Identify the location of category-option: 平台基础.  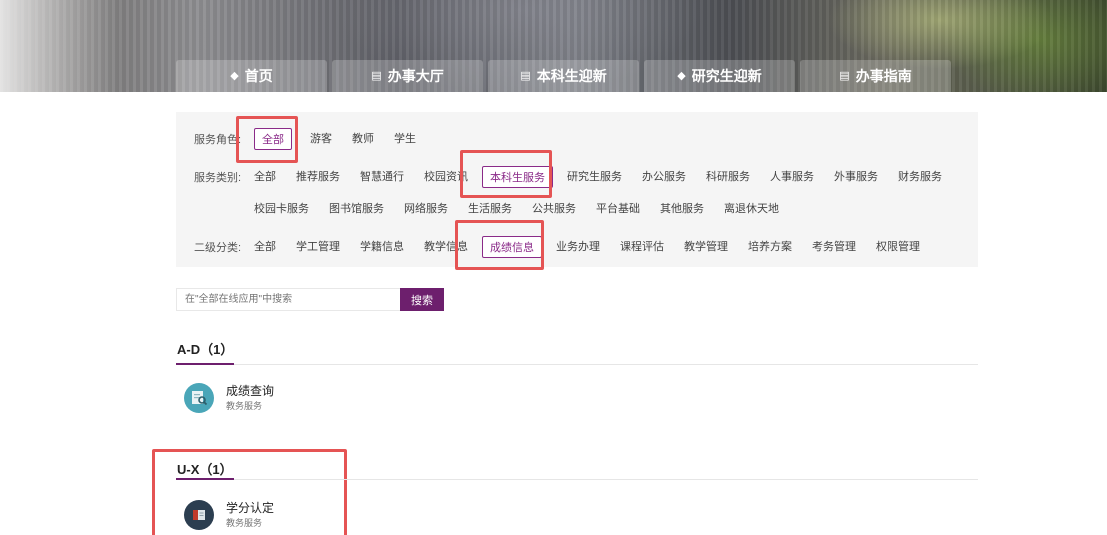
(618, 209).